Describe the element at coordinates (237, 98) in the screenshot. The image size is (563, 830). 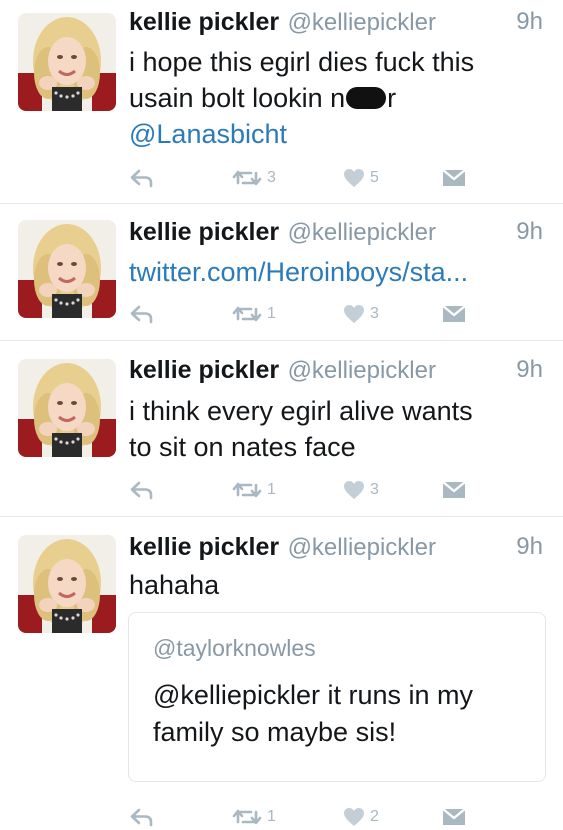
I see `tweet-text-segment: usain bolt lookin n` at that location.